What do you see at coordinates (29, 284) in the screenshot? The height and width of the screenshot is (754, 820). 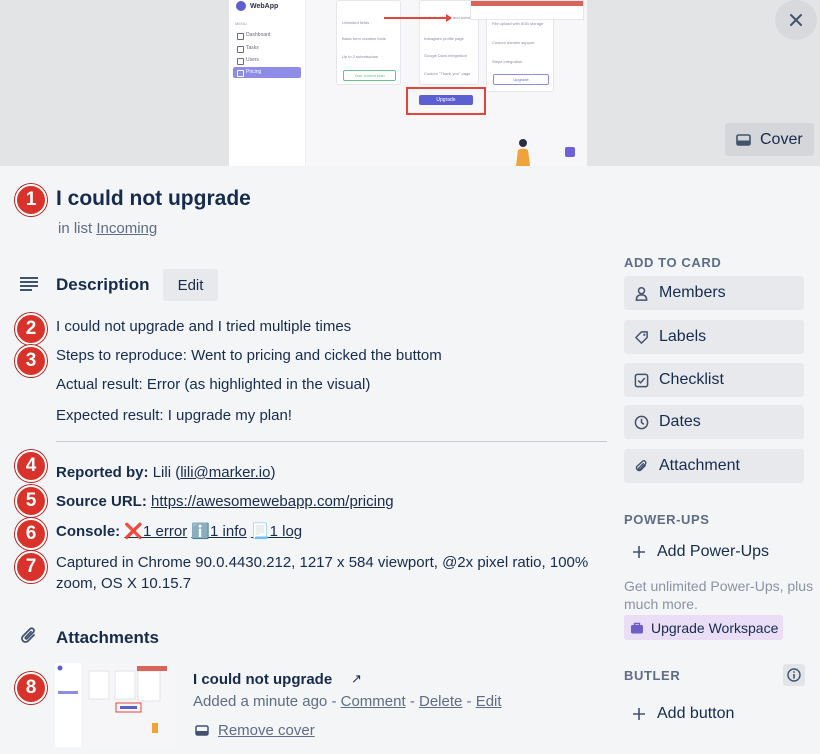 I see `description-icon` at bounding box center [29, 284].